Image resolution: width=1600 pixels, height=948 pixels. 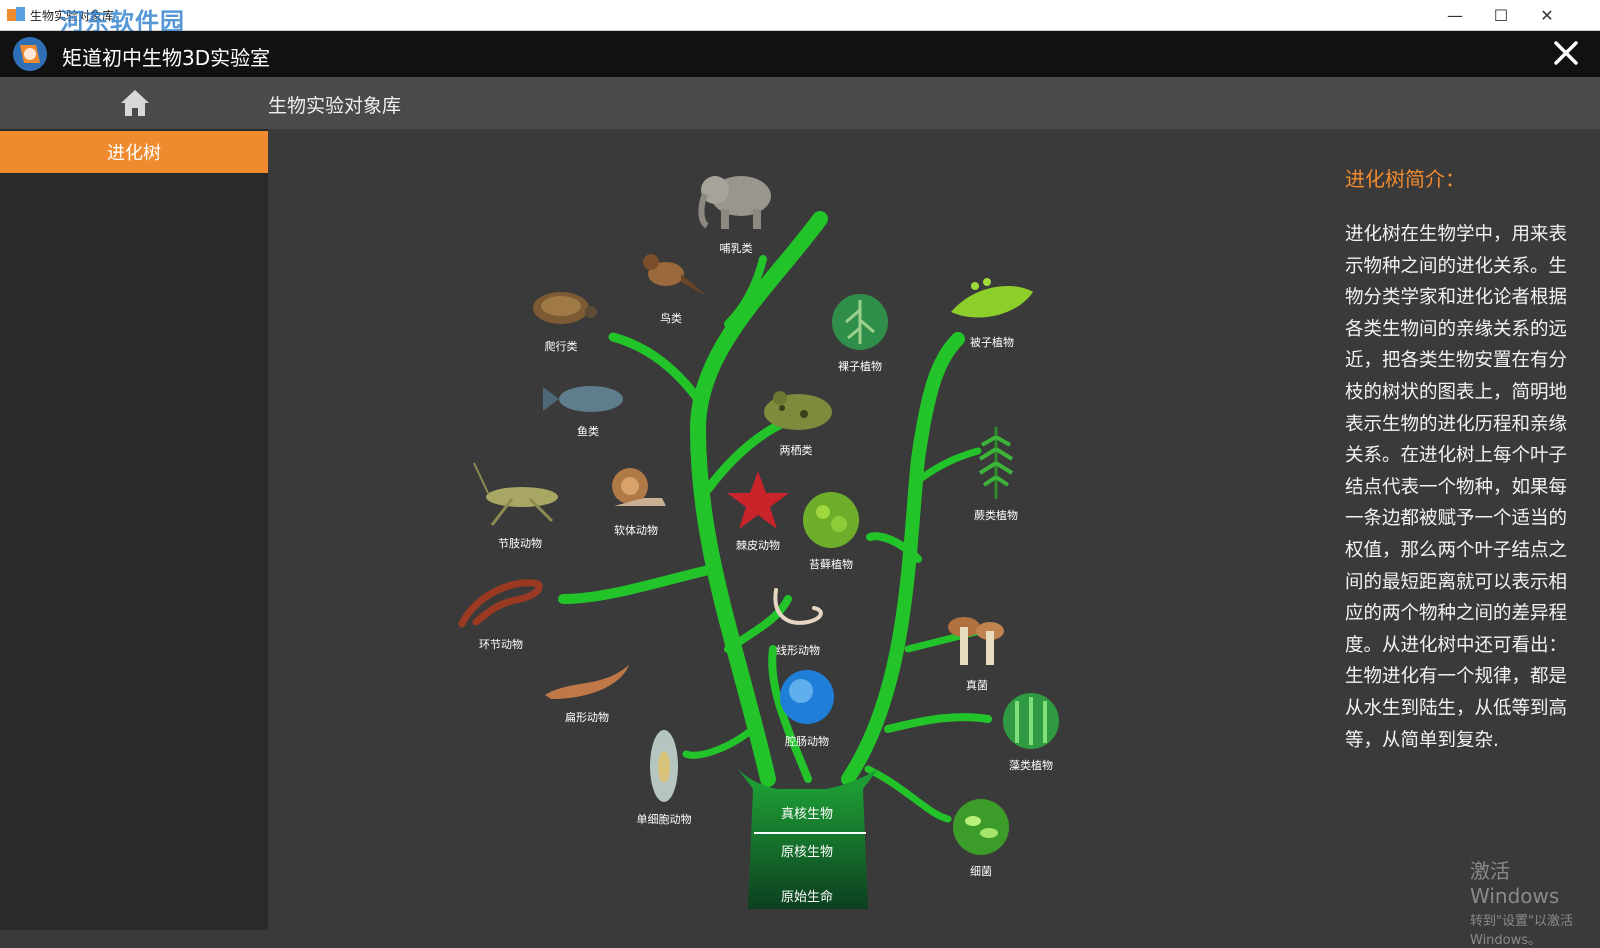 What do you see at coordinates (335, 106) in the screenshot?
I see `page-title: 生物实验对象库` at bounding box center [335, 106].